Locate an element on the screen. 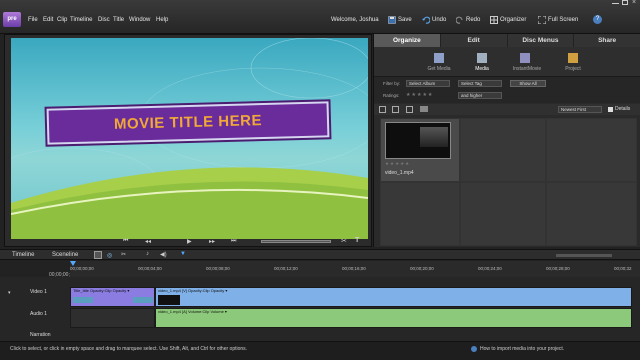 The height and width of the screenshot is (360, 640). fullscreen-label: Full Screen is located at coordinates (563, 20).